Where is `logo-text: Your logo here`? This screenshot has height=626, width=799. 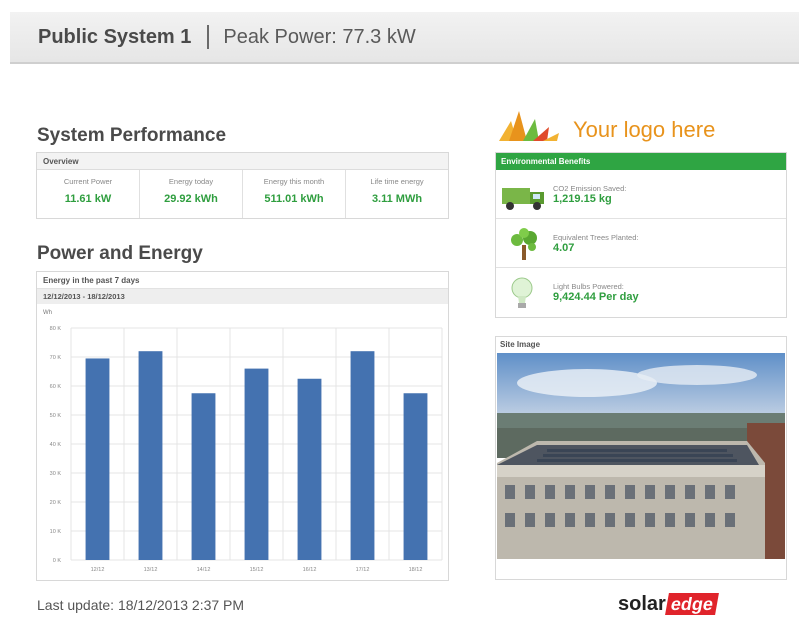 logo-text: Your logo here is located at coordinates (644, 129).